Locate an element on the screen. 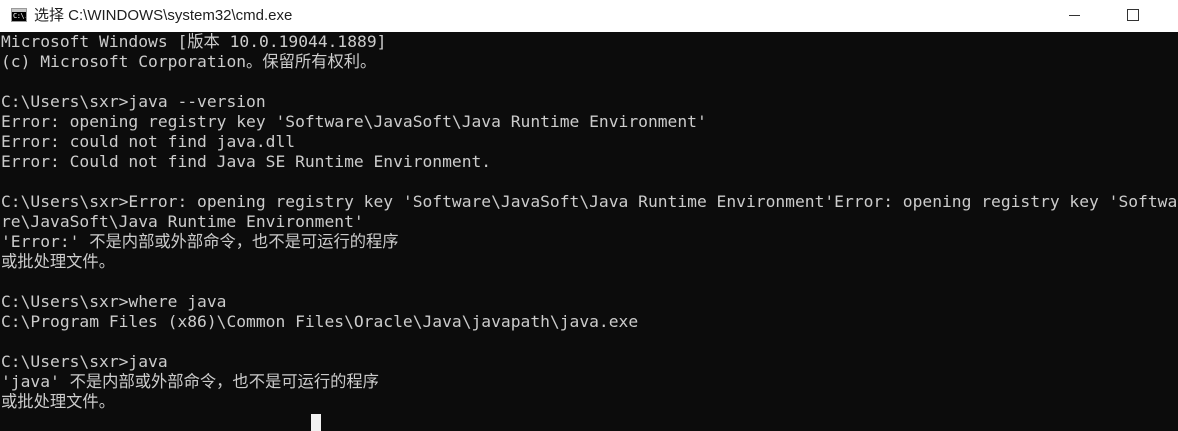 Image resolution: width=1178 pixels, height=431 pixels. minimize-button is located at coordinates (1076, 16).